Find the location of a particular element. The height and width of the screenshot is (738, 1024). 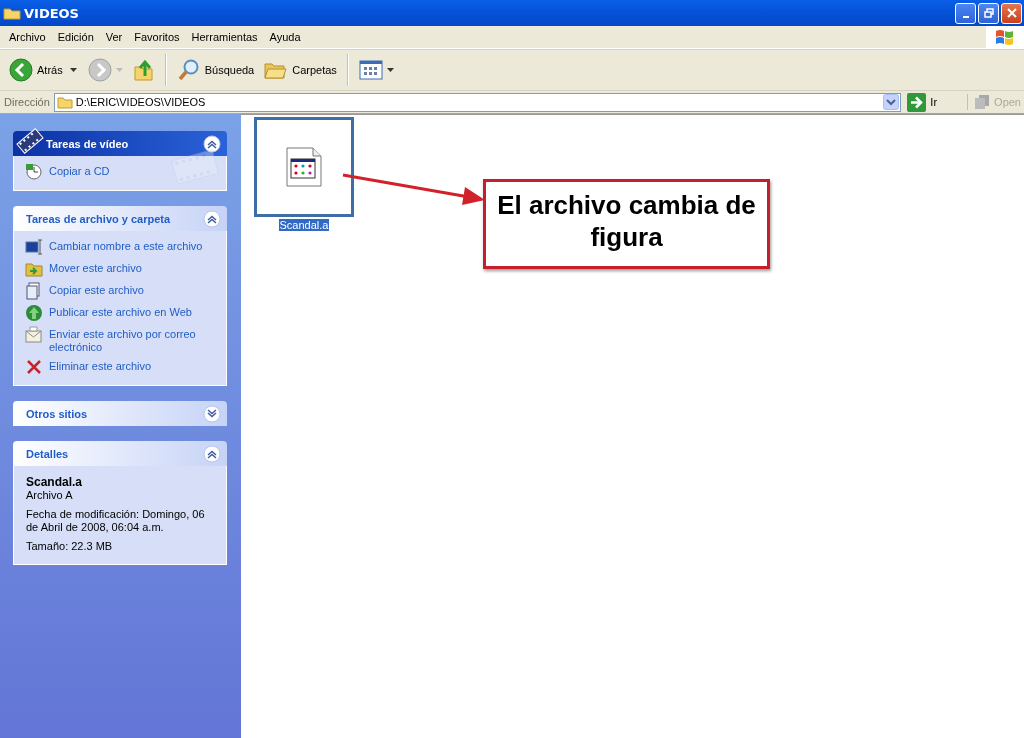

file-type-text: Archivo A is located at coordinates (50, 495).